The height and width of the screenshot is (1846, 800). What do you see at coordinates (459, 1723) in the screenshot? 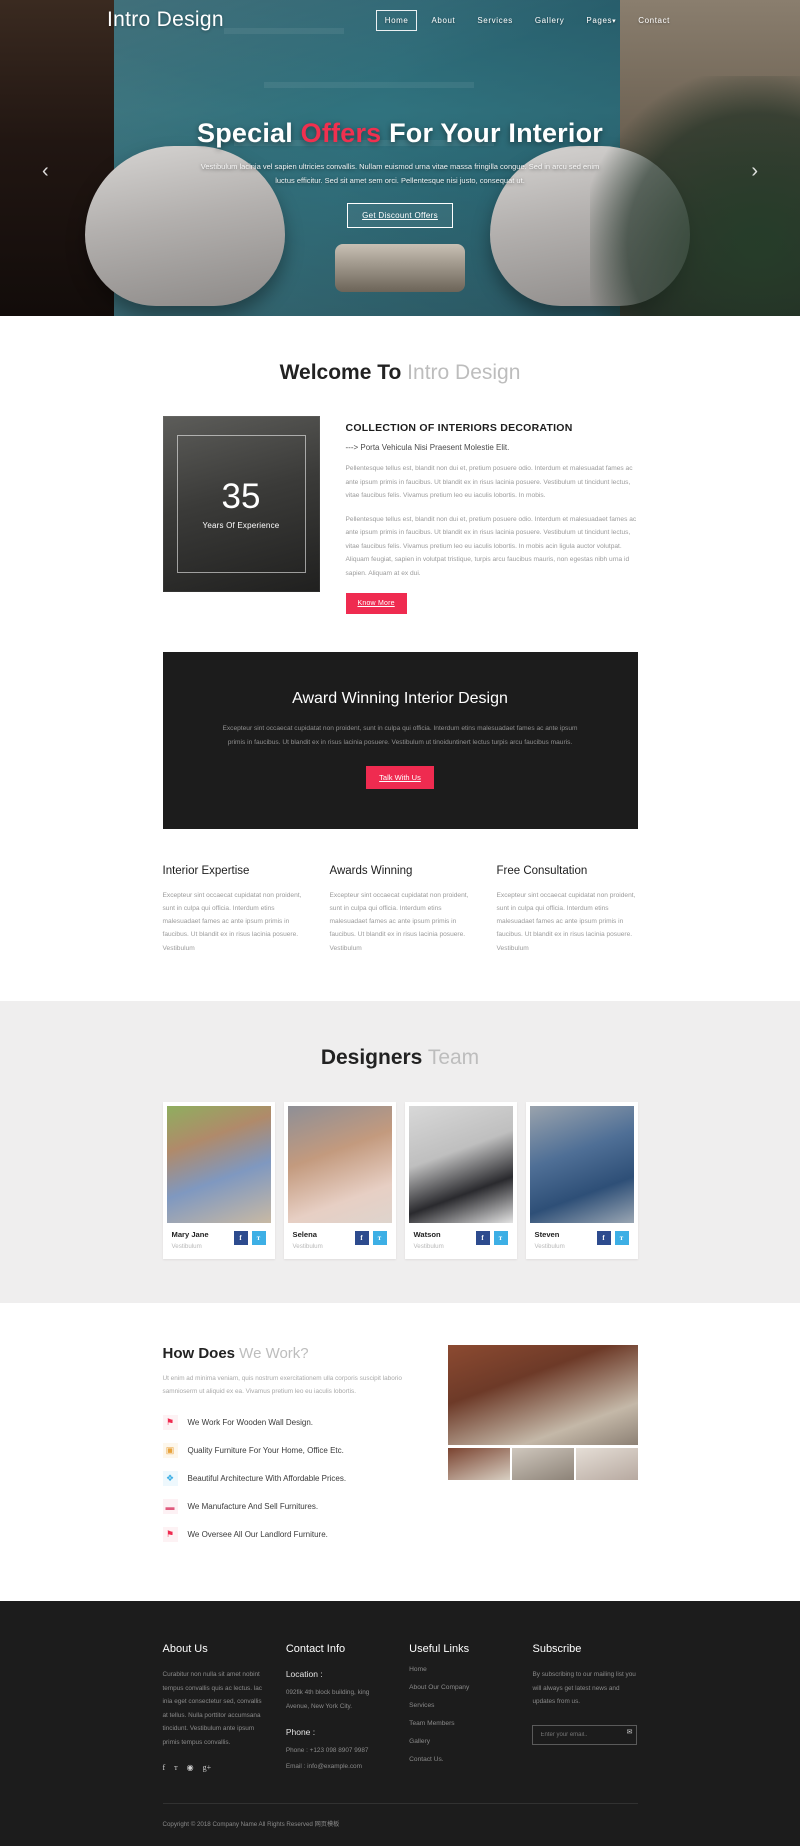
I see `footer-link-team-members: Team Members` at bounding box center [459, 1723].